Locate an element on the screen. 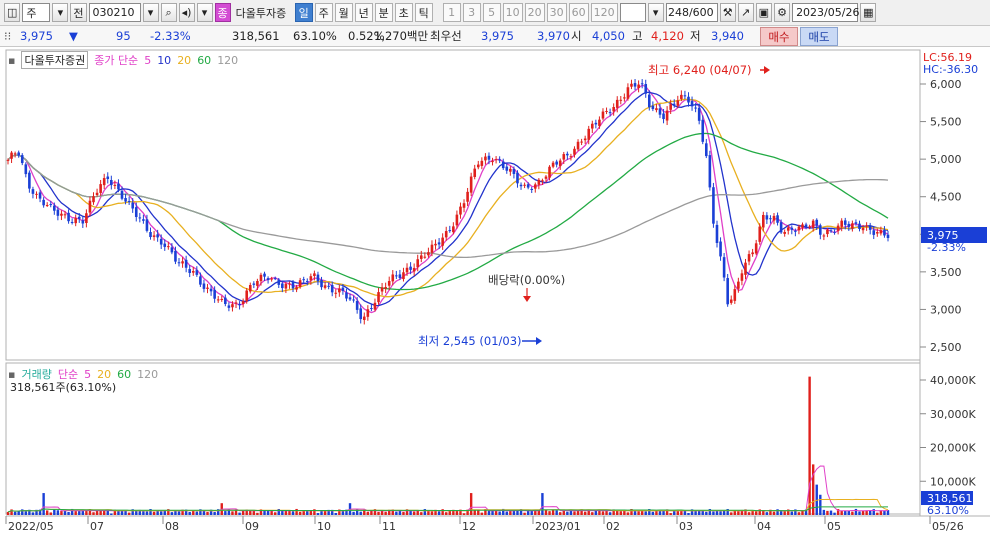 The height and width of the screenshot is (542, 990). chart-tools-icon: ⚒ is located at coordinates (727, 12).